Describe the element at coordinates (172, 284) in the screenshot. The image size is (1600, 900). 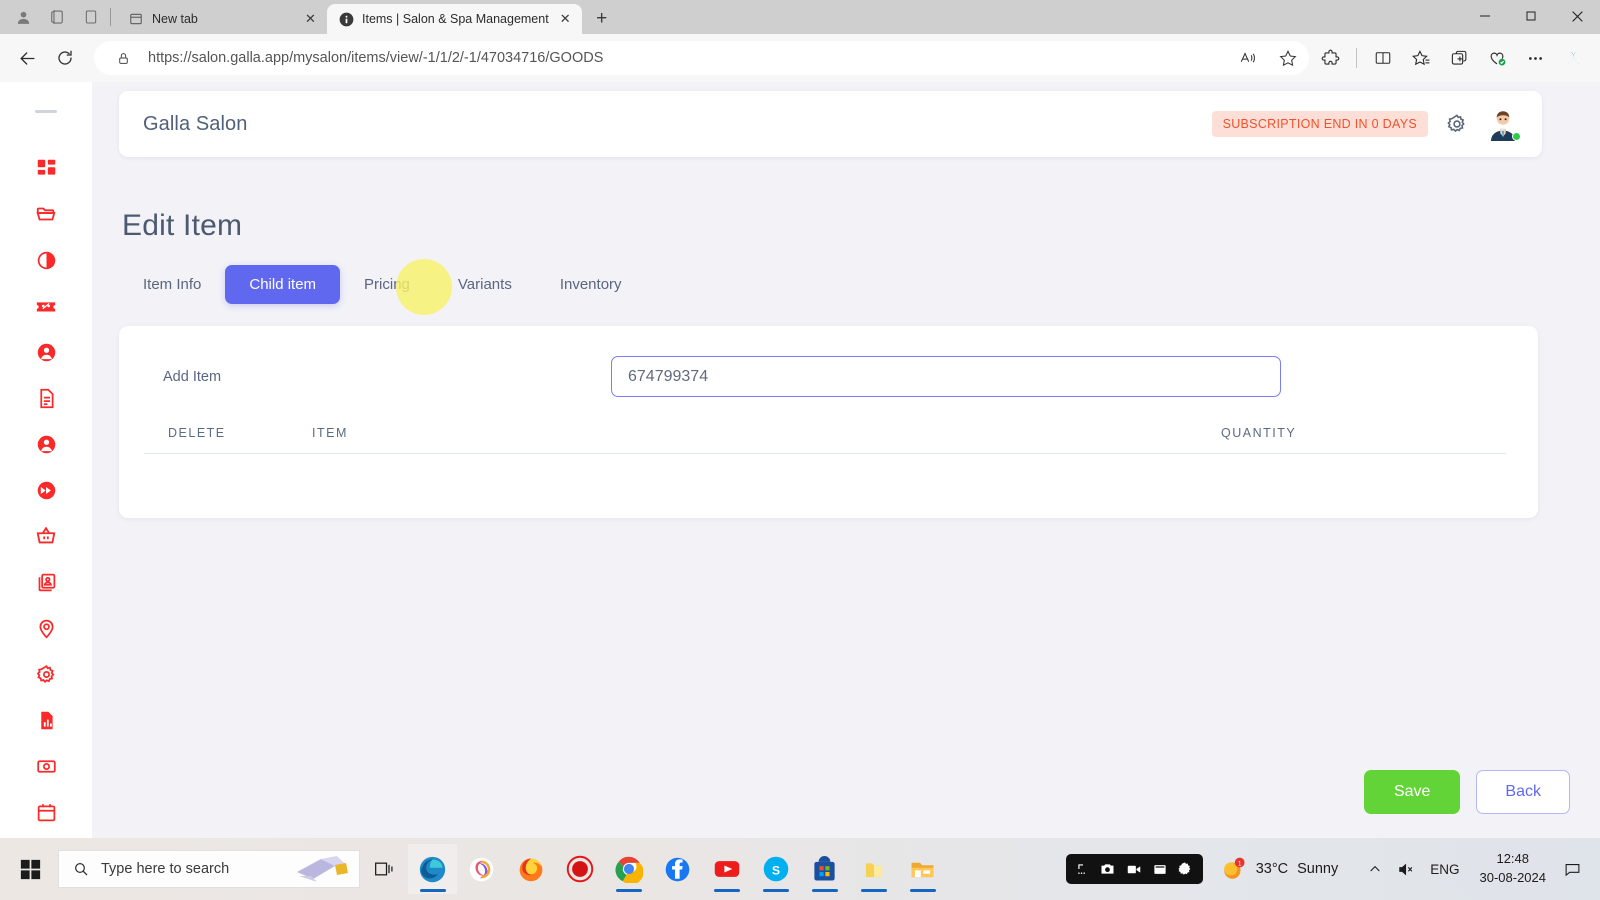
I see `tab-item-info: Item Info` at that location.